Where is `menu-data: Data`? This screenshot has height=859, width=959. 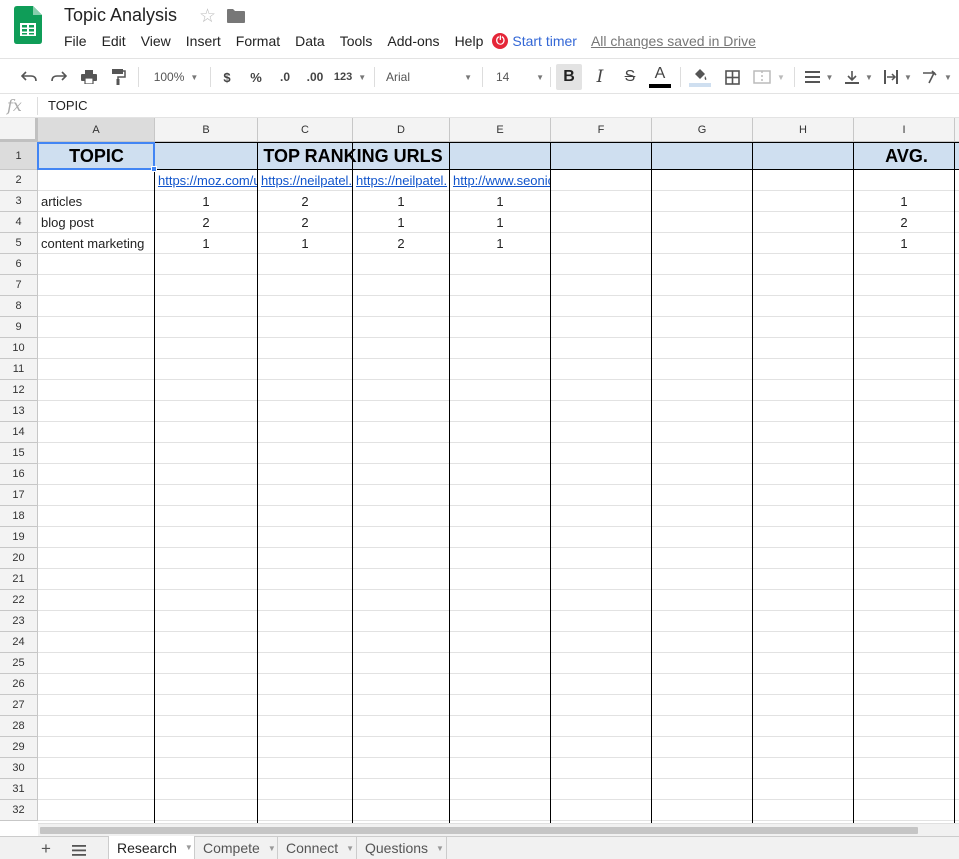
menu-data: Data is located at coordinates (310, 41).